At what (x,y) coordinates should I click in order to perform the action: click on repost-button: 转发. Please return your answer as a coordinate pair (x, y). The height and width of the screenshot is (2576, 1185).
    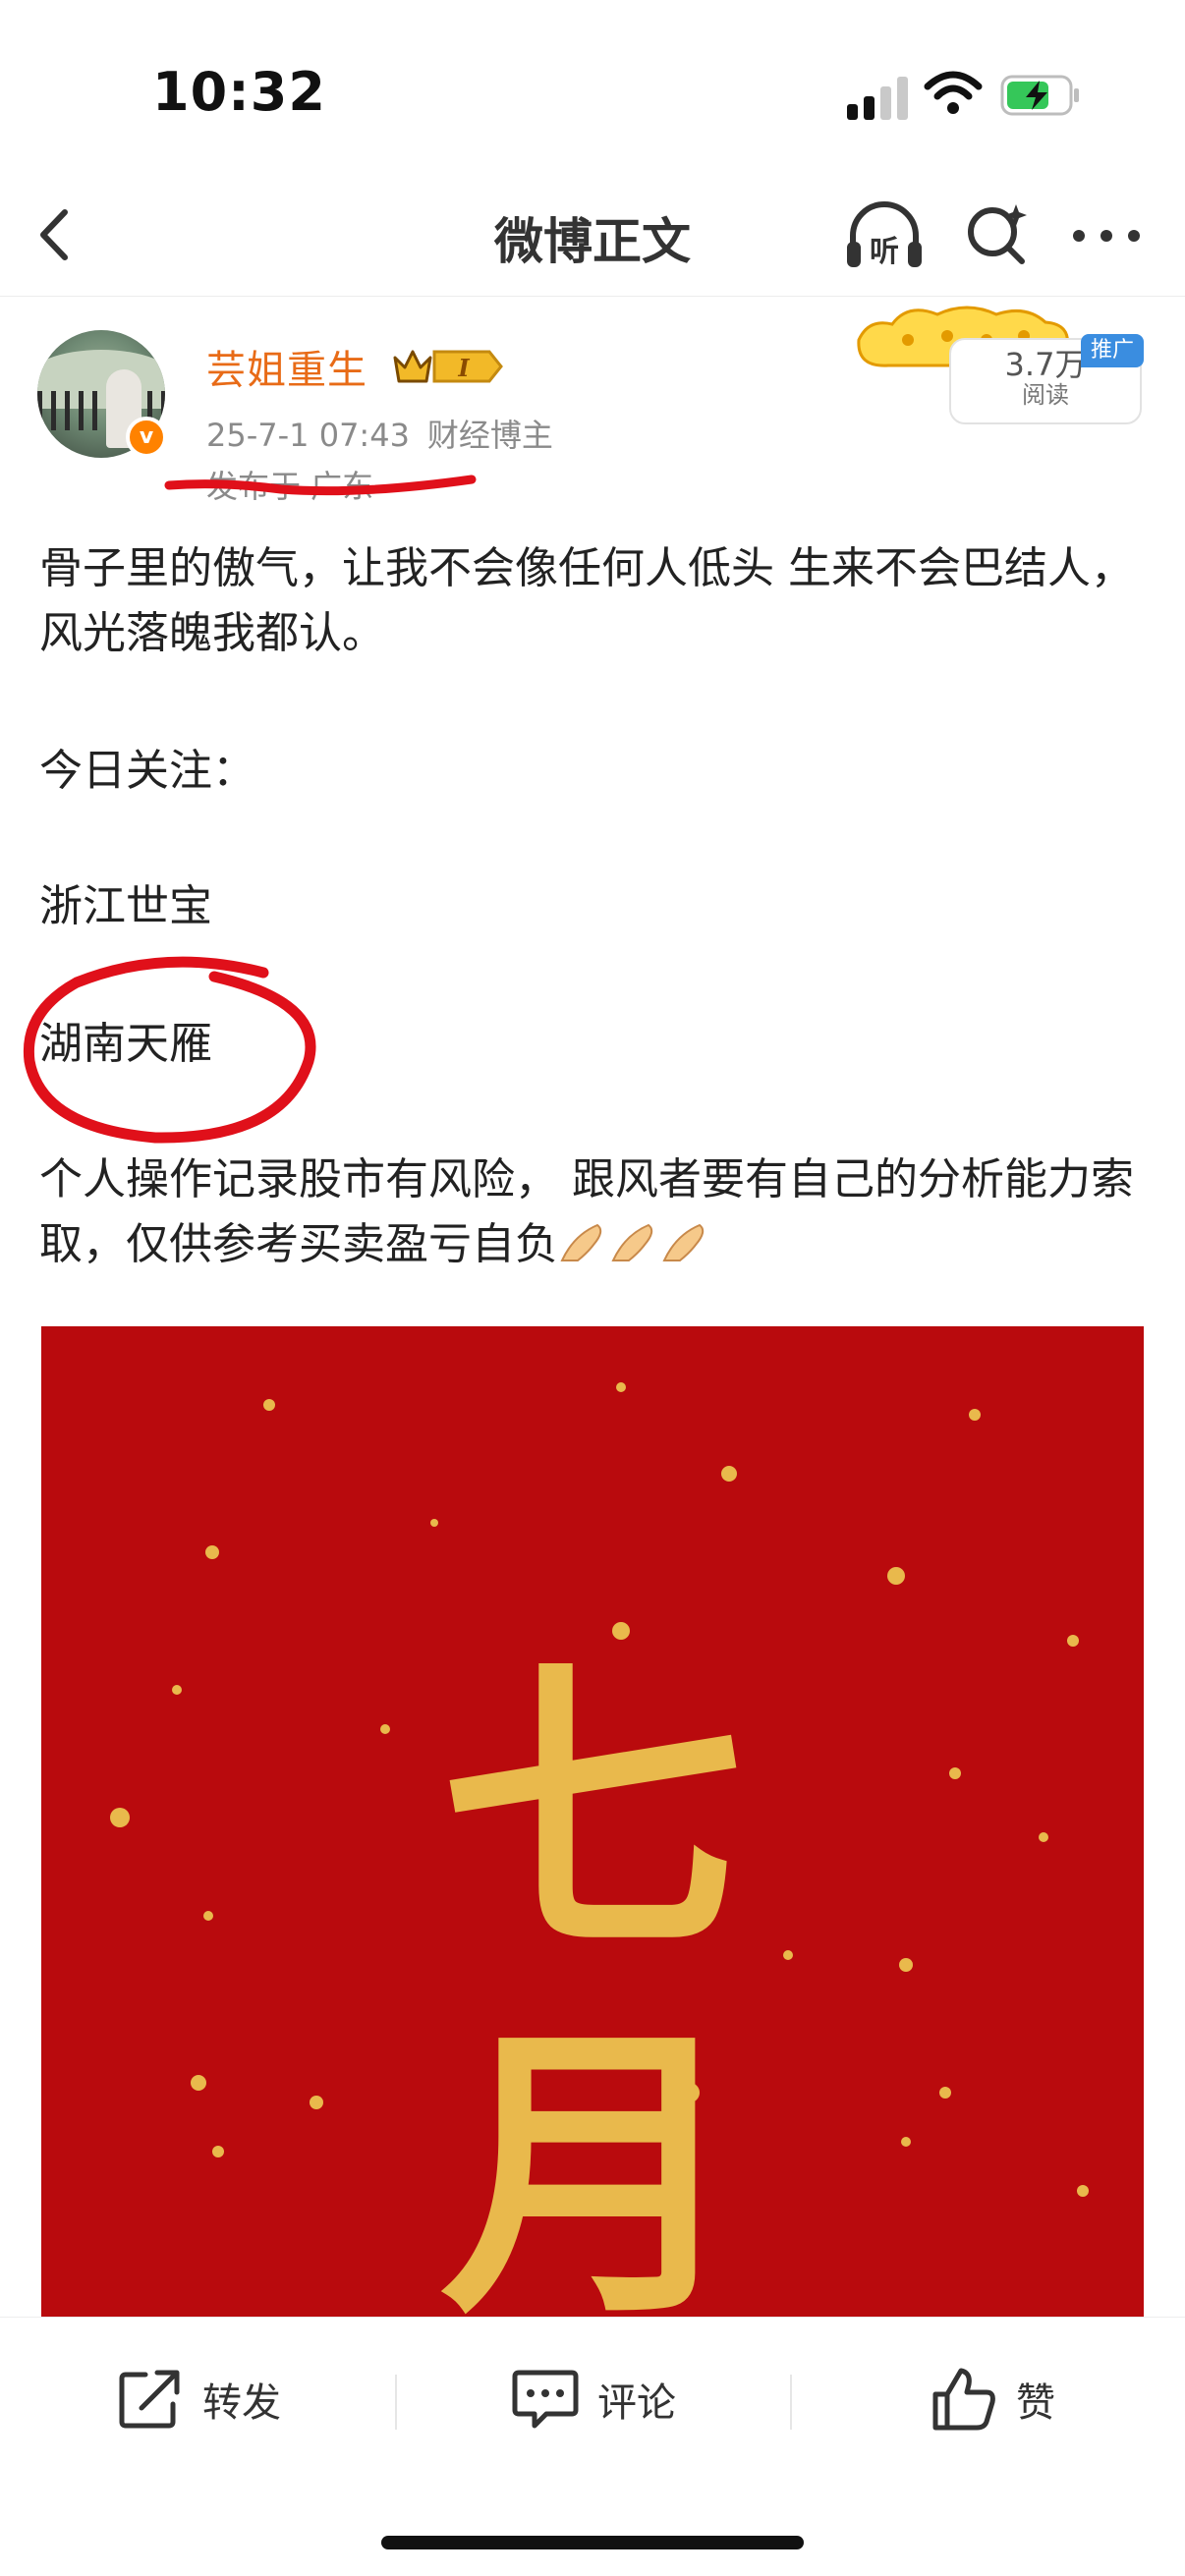
    Looking at the image, I should click on (199, 2399).